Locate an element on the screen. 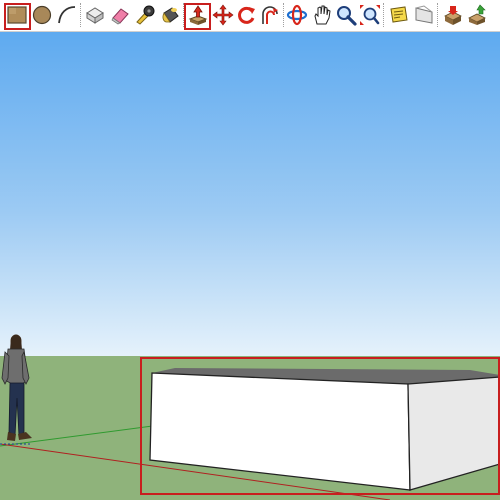 The image size is (500, 500). pan-tool-button is located at coordinates (322, 15).